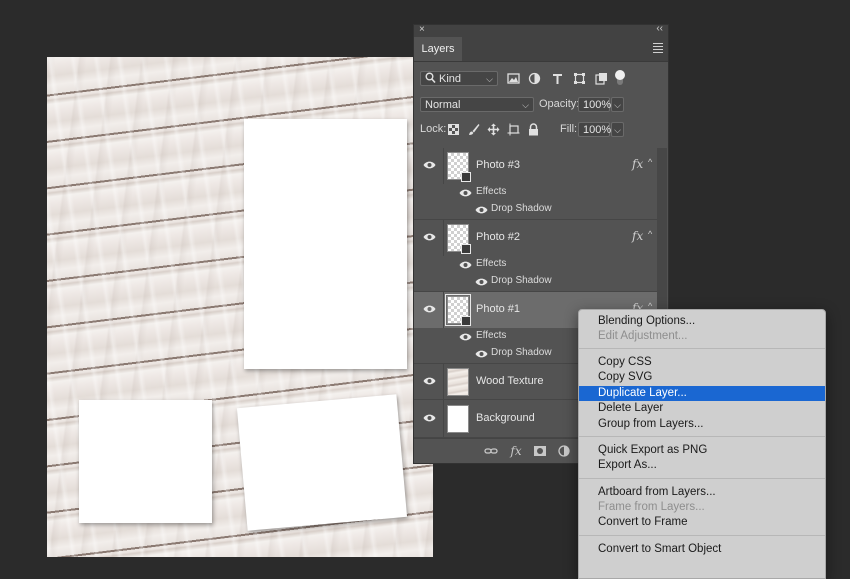 The height and width of the screenshot is (579, 850). I want to click on lock-icon, so click(533, 129).